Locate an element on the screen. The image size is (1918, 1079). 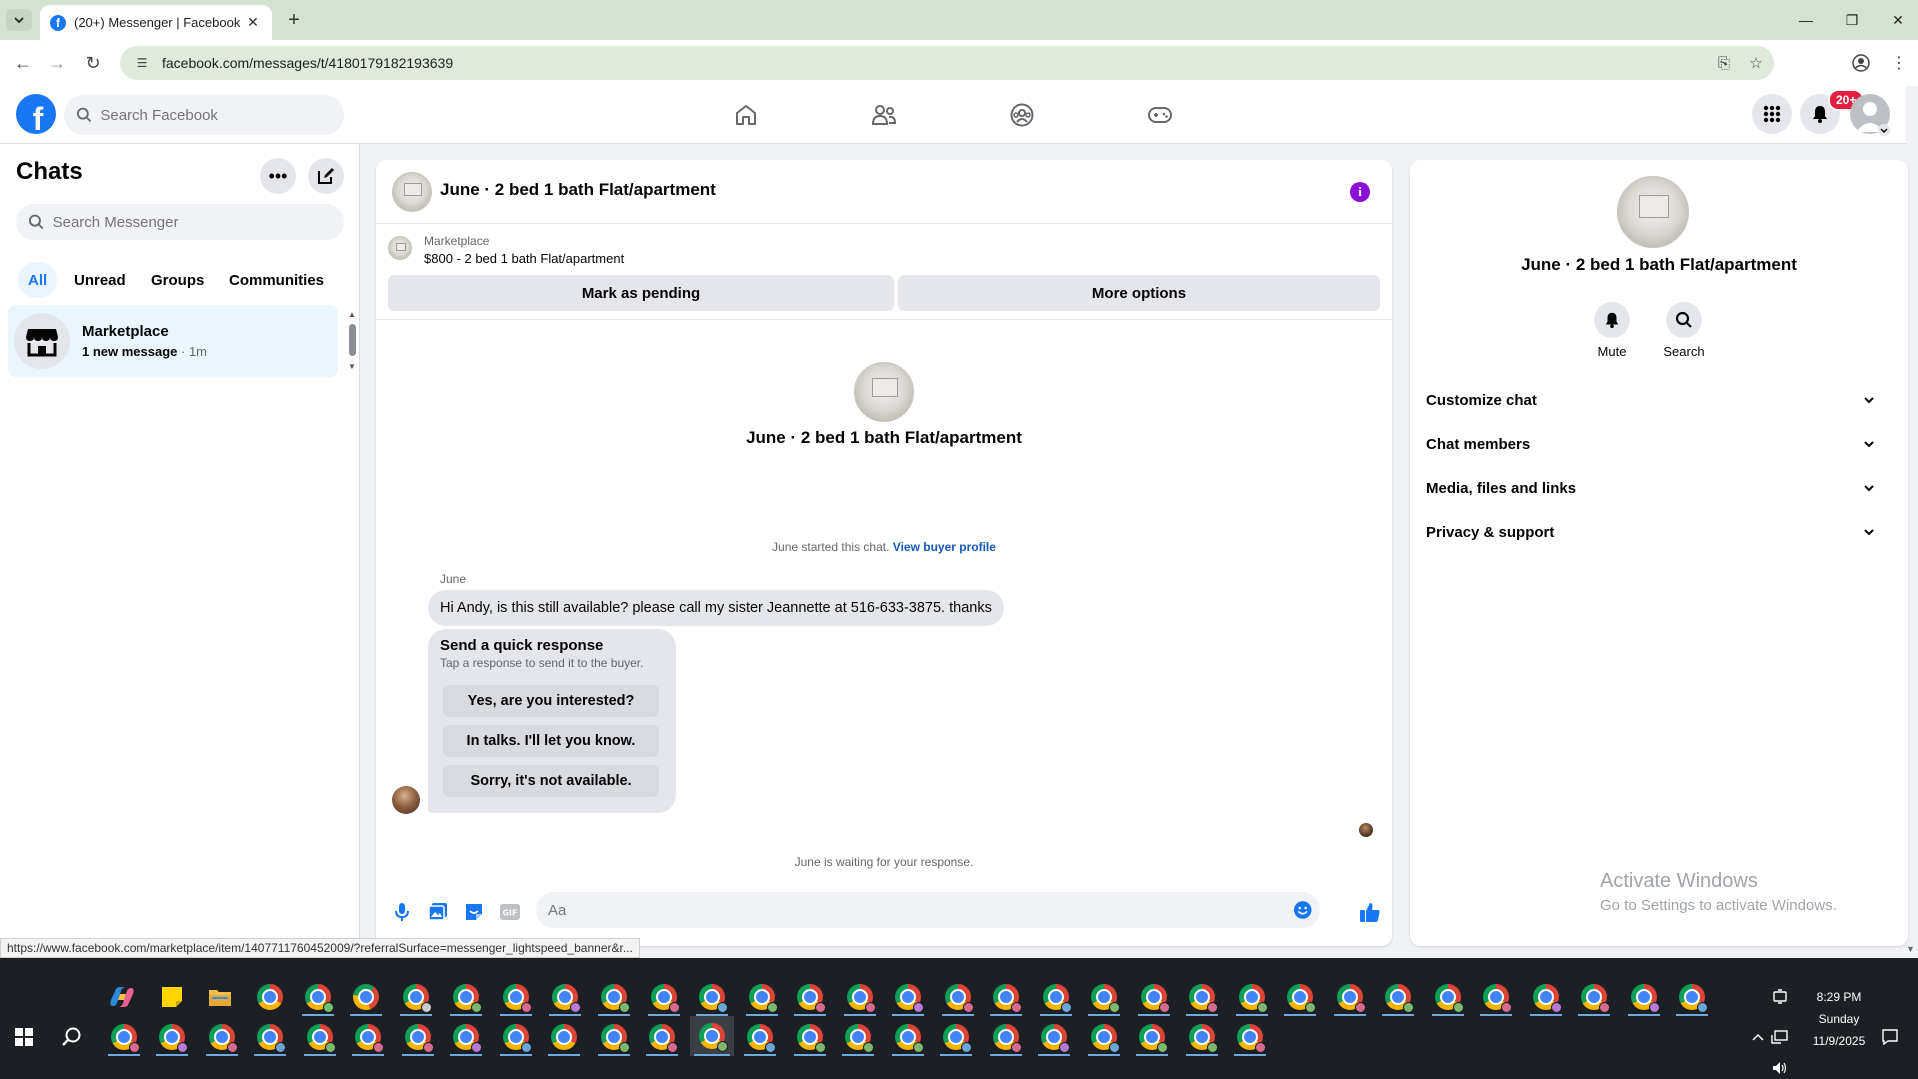
filter-groups: Groups is located at coordinates (177, 280).